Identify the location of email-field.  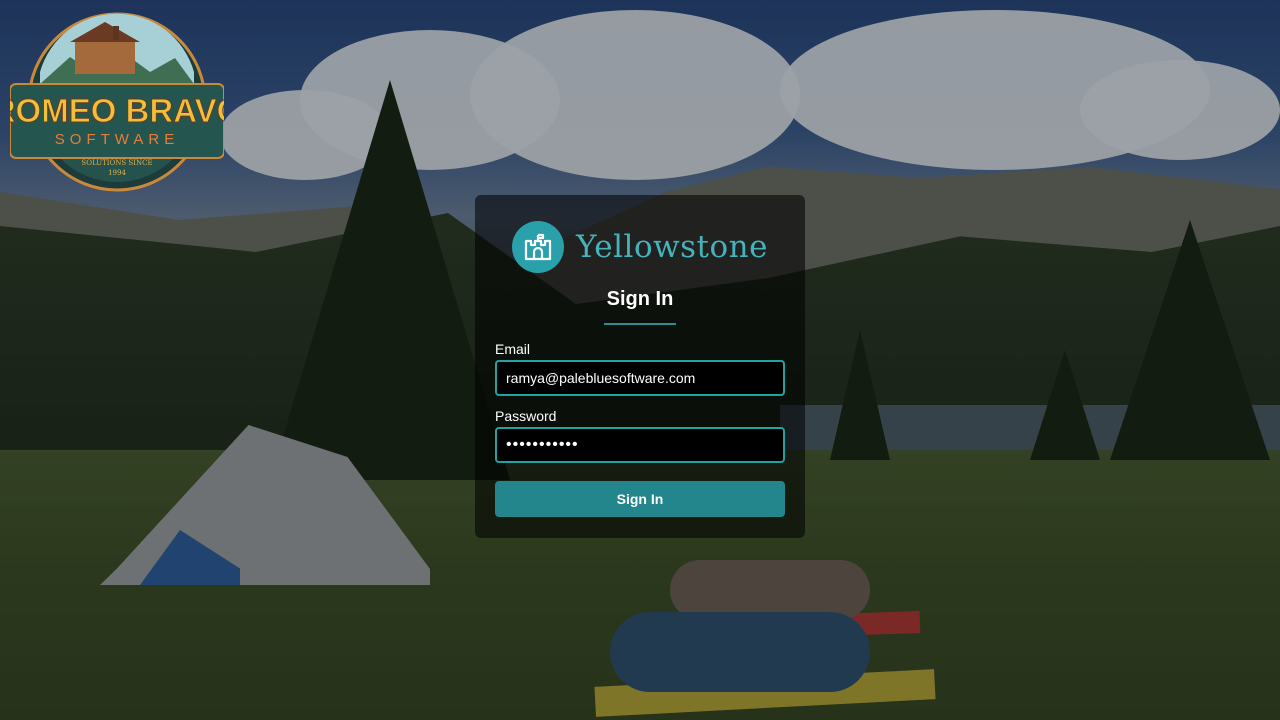
(640, 378).